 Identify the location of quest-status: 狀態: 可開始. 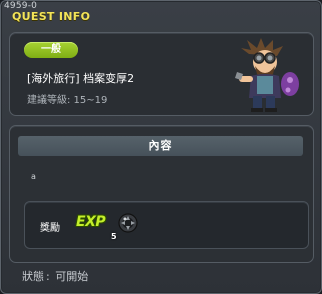
(55, 276).